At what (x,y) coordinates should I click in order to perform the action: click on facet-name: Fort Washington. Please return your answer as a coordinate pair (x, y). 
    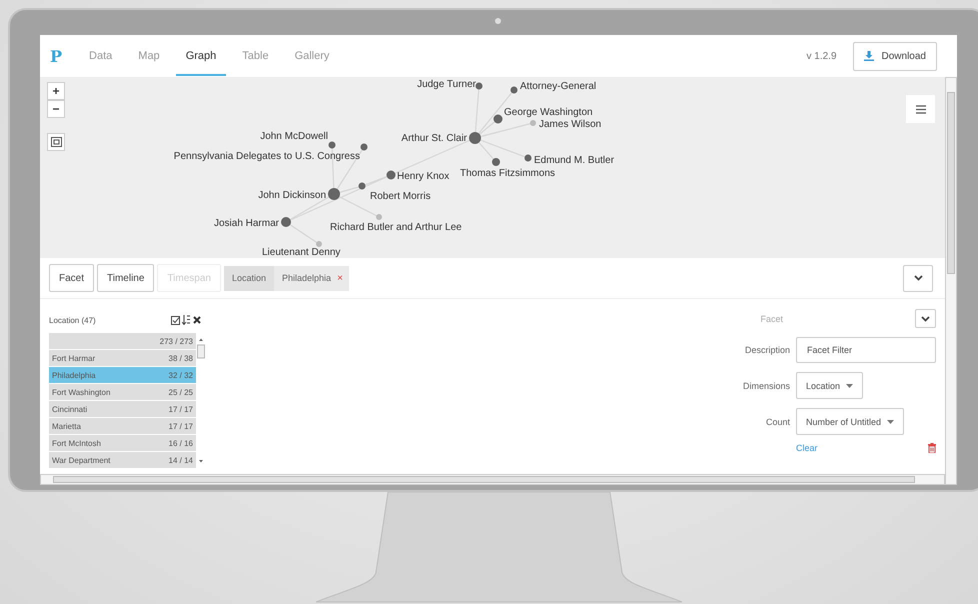
    Looking at the image, I should click on (81, 392).